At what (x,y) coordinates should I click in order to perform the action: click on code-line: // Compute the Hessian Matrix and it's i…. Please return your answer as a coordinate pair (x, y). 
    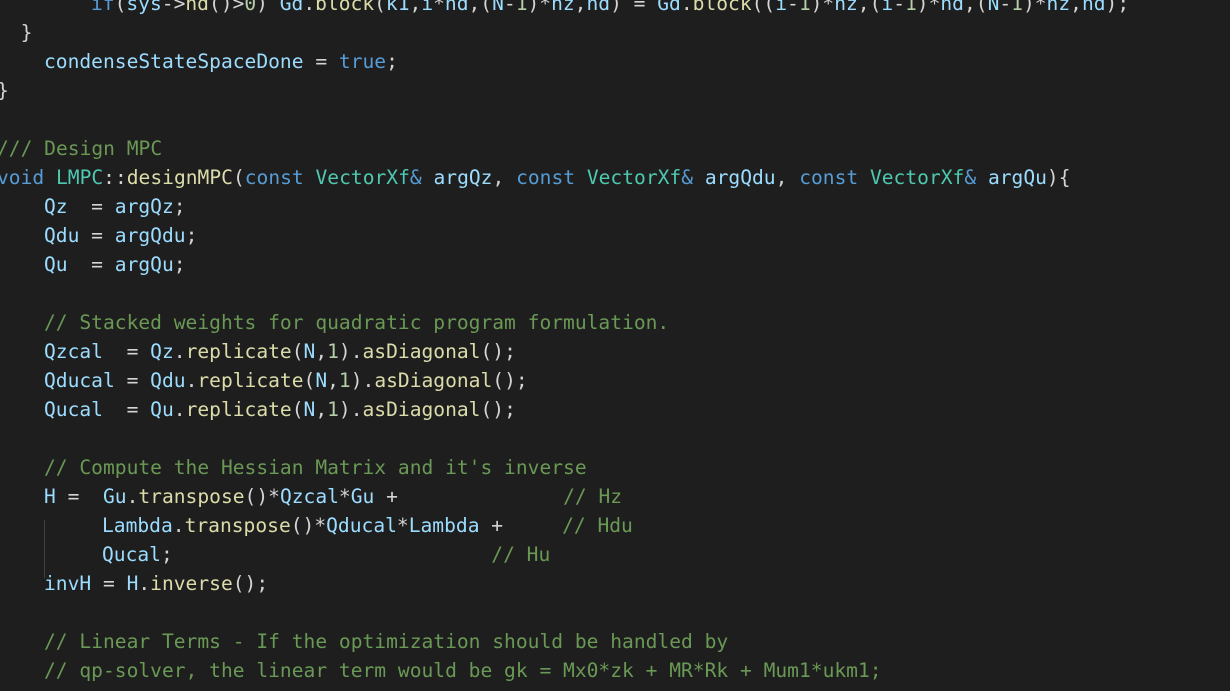
    Looking at the image, I should click on (293, 467).